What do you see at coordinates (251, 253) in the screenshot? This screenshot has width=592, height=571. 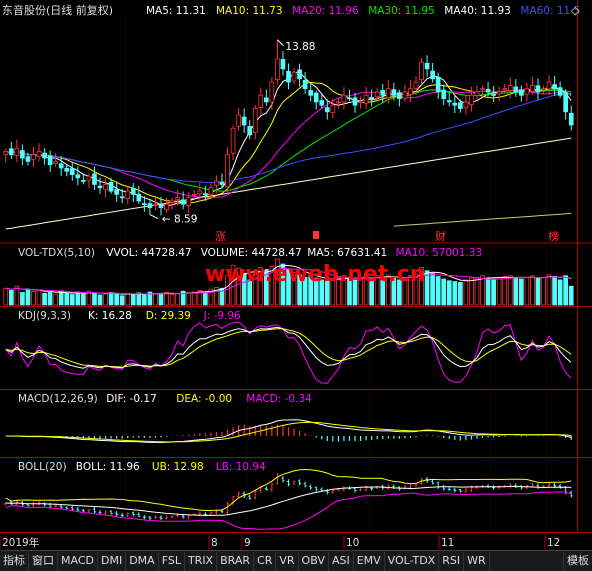 I see `vol-label-2: VOLUME: 44728.47` at bounding box center [251, 253].